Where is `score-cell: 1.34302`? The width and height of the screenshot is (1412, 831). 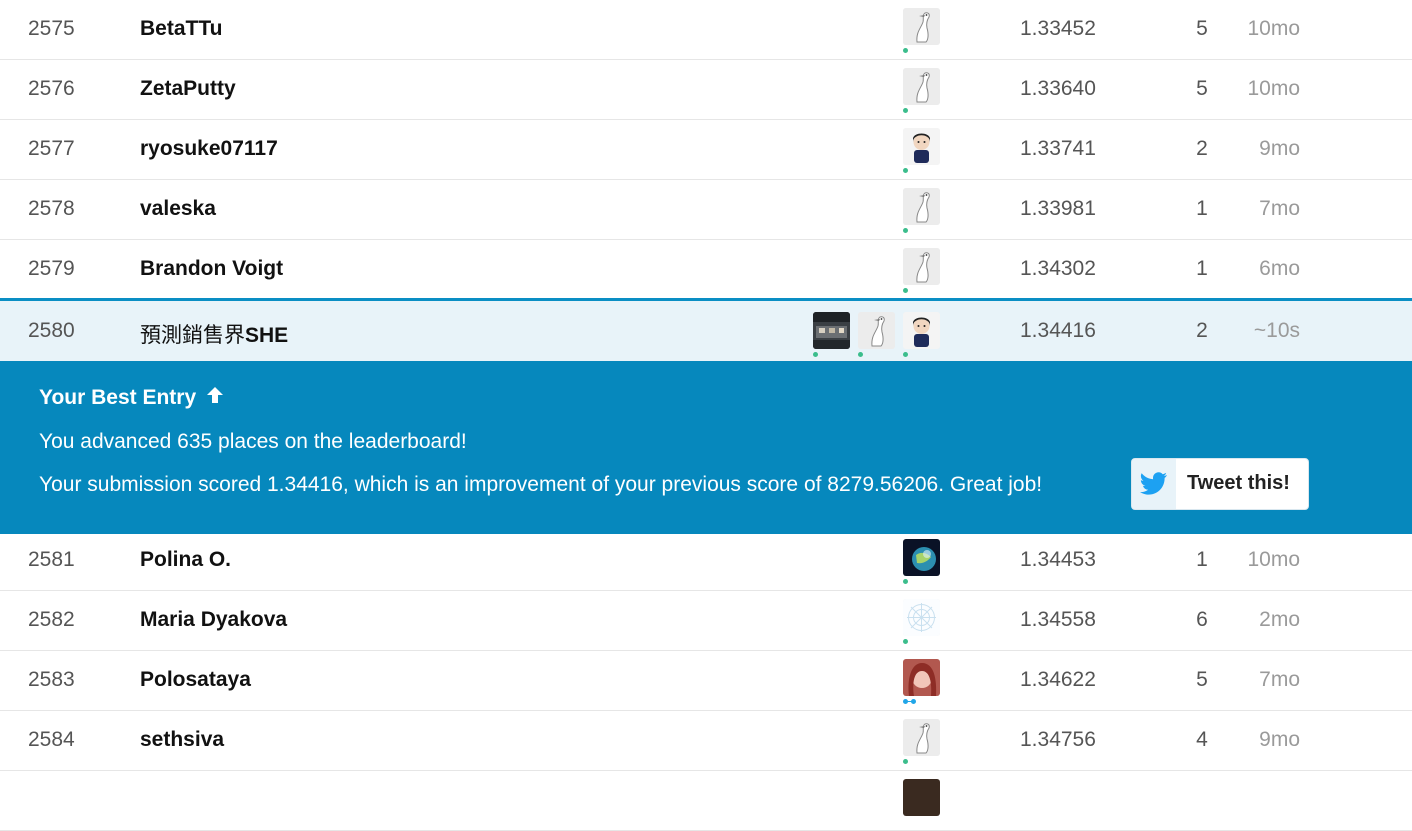 score-cell: 1.34302 is located at coordinates (1058, 268).